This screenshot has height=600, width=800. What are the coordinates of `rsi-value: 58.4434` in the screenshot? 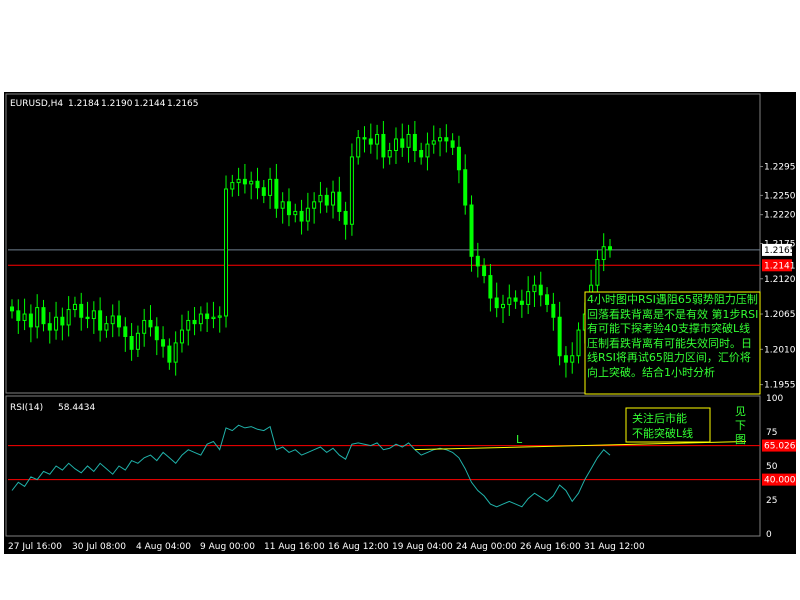 It's located at (76, 408).